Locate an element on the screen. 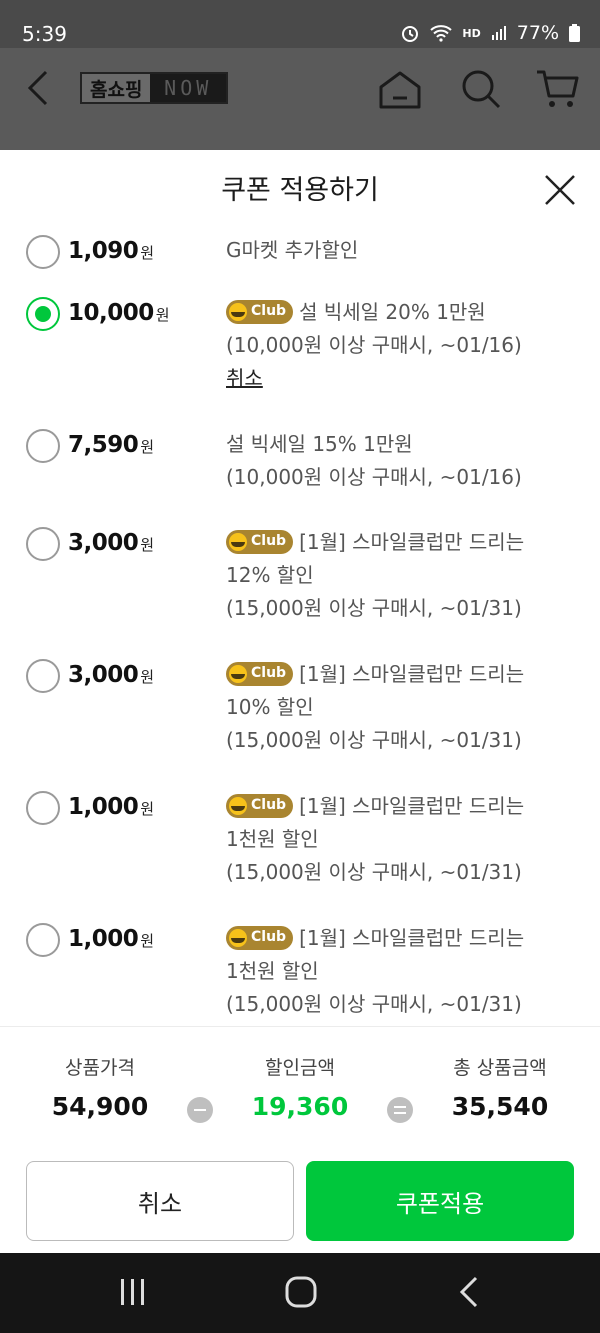  coupon-cancel-link: 취소 is located at coordinates (244, 378).